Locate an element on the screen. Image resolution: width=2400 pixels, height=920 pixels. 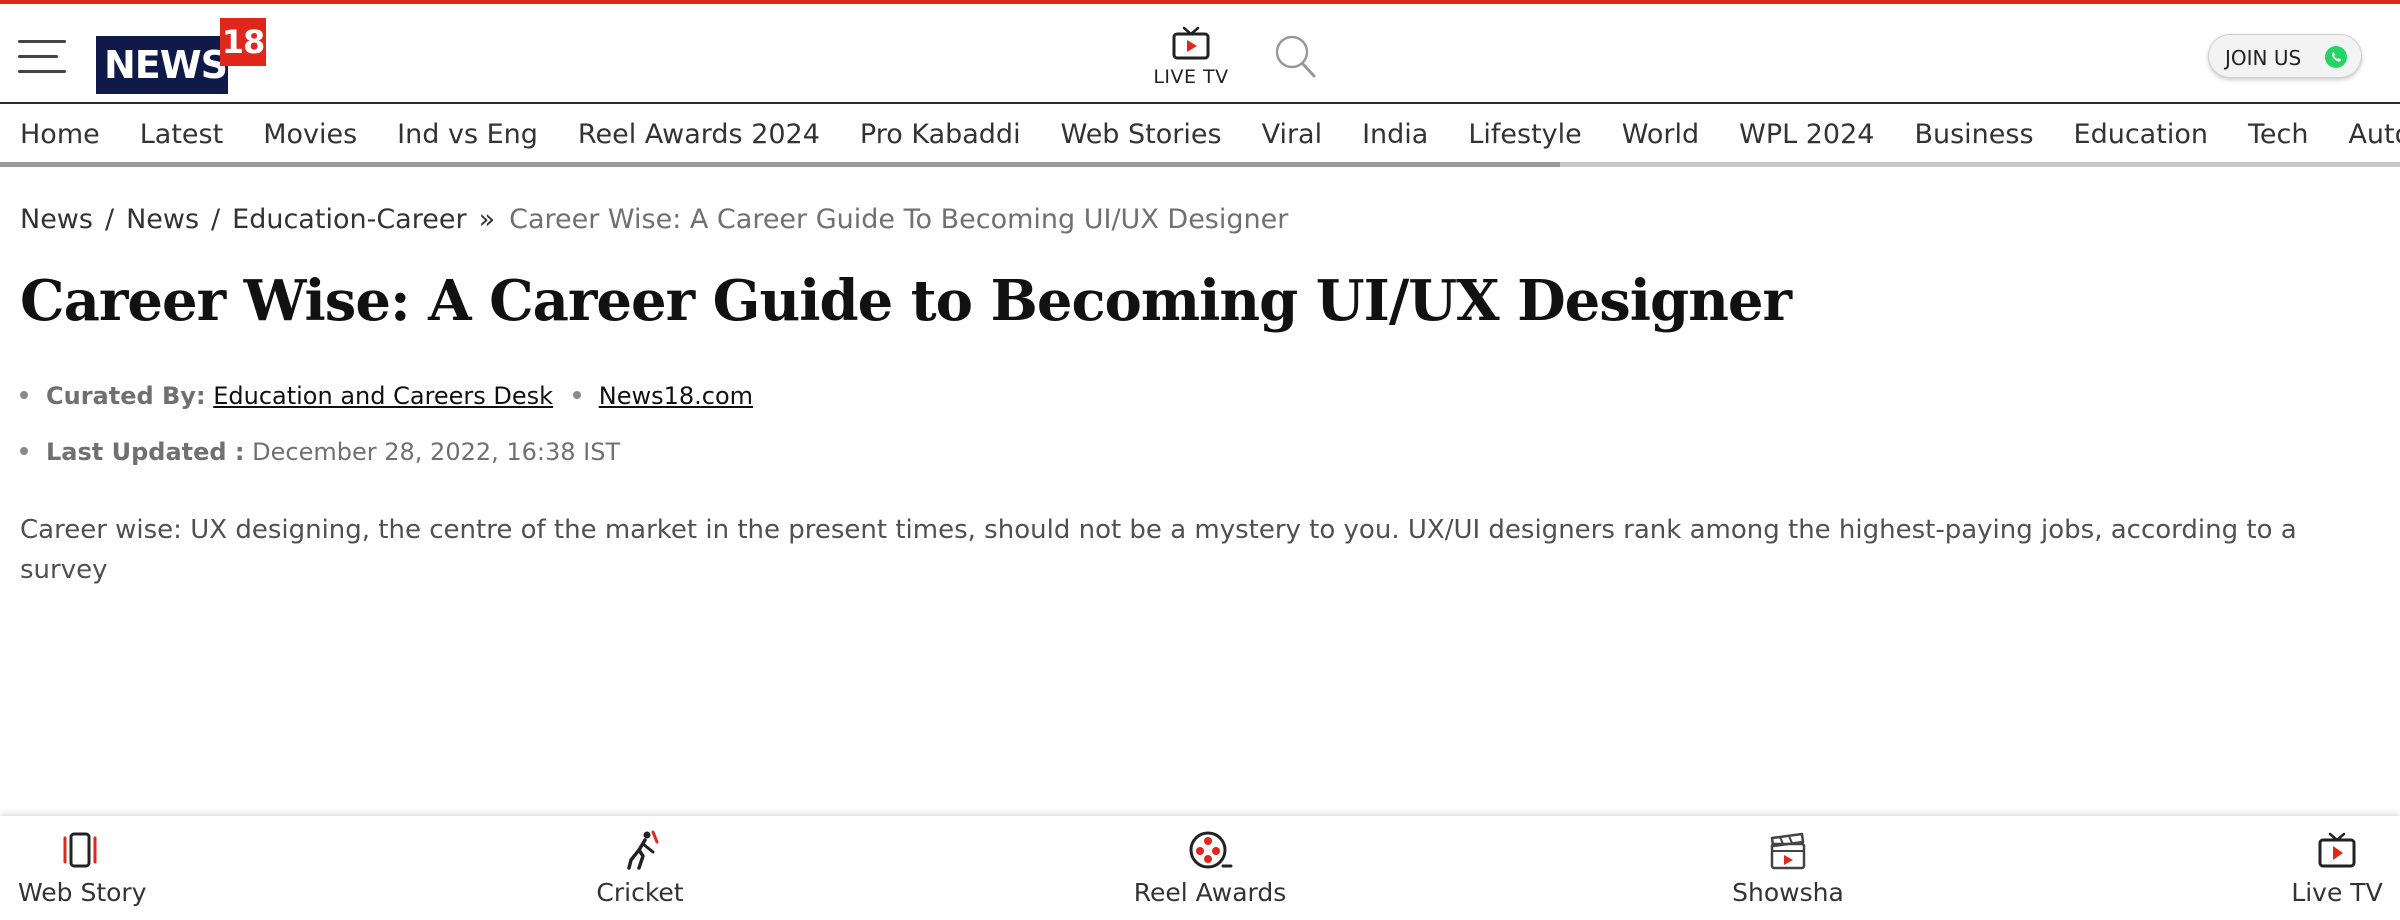
logo-word: NEWS is located at coordinates (162, 65).